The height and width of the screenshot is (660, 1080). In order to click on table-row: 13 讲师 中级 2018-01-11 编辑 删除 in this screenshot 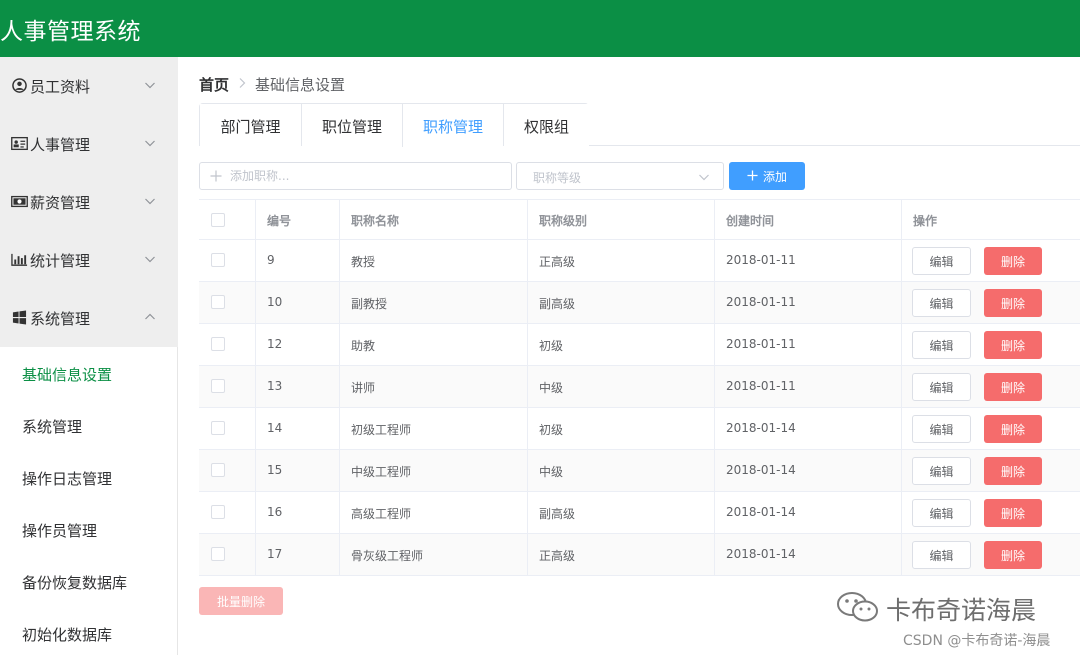, I will do `click(639, 387)`.